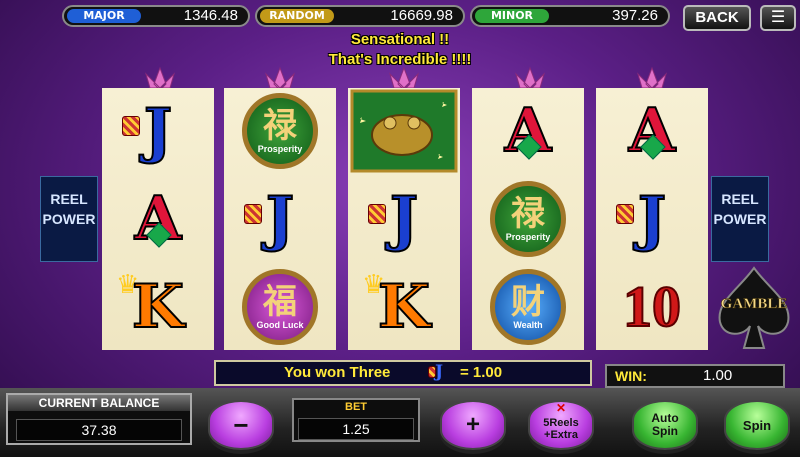 The image size is (800, 457). What do you see at coordinates (695, 376) in the screenshot?
I see `win-display: WIN: 1.00` at bounding box center [695, 376].